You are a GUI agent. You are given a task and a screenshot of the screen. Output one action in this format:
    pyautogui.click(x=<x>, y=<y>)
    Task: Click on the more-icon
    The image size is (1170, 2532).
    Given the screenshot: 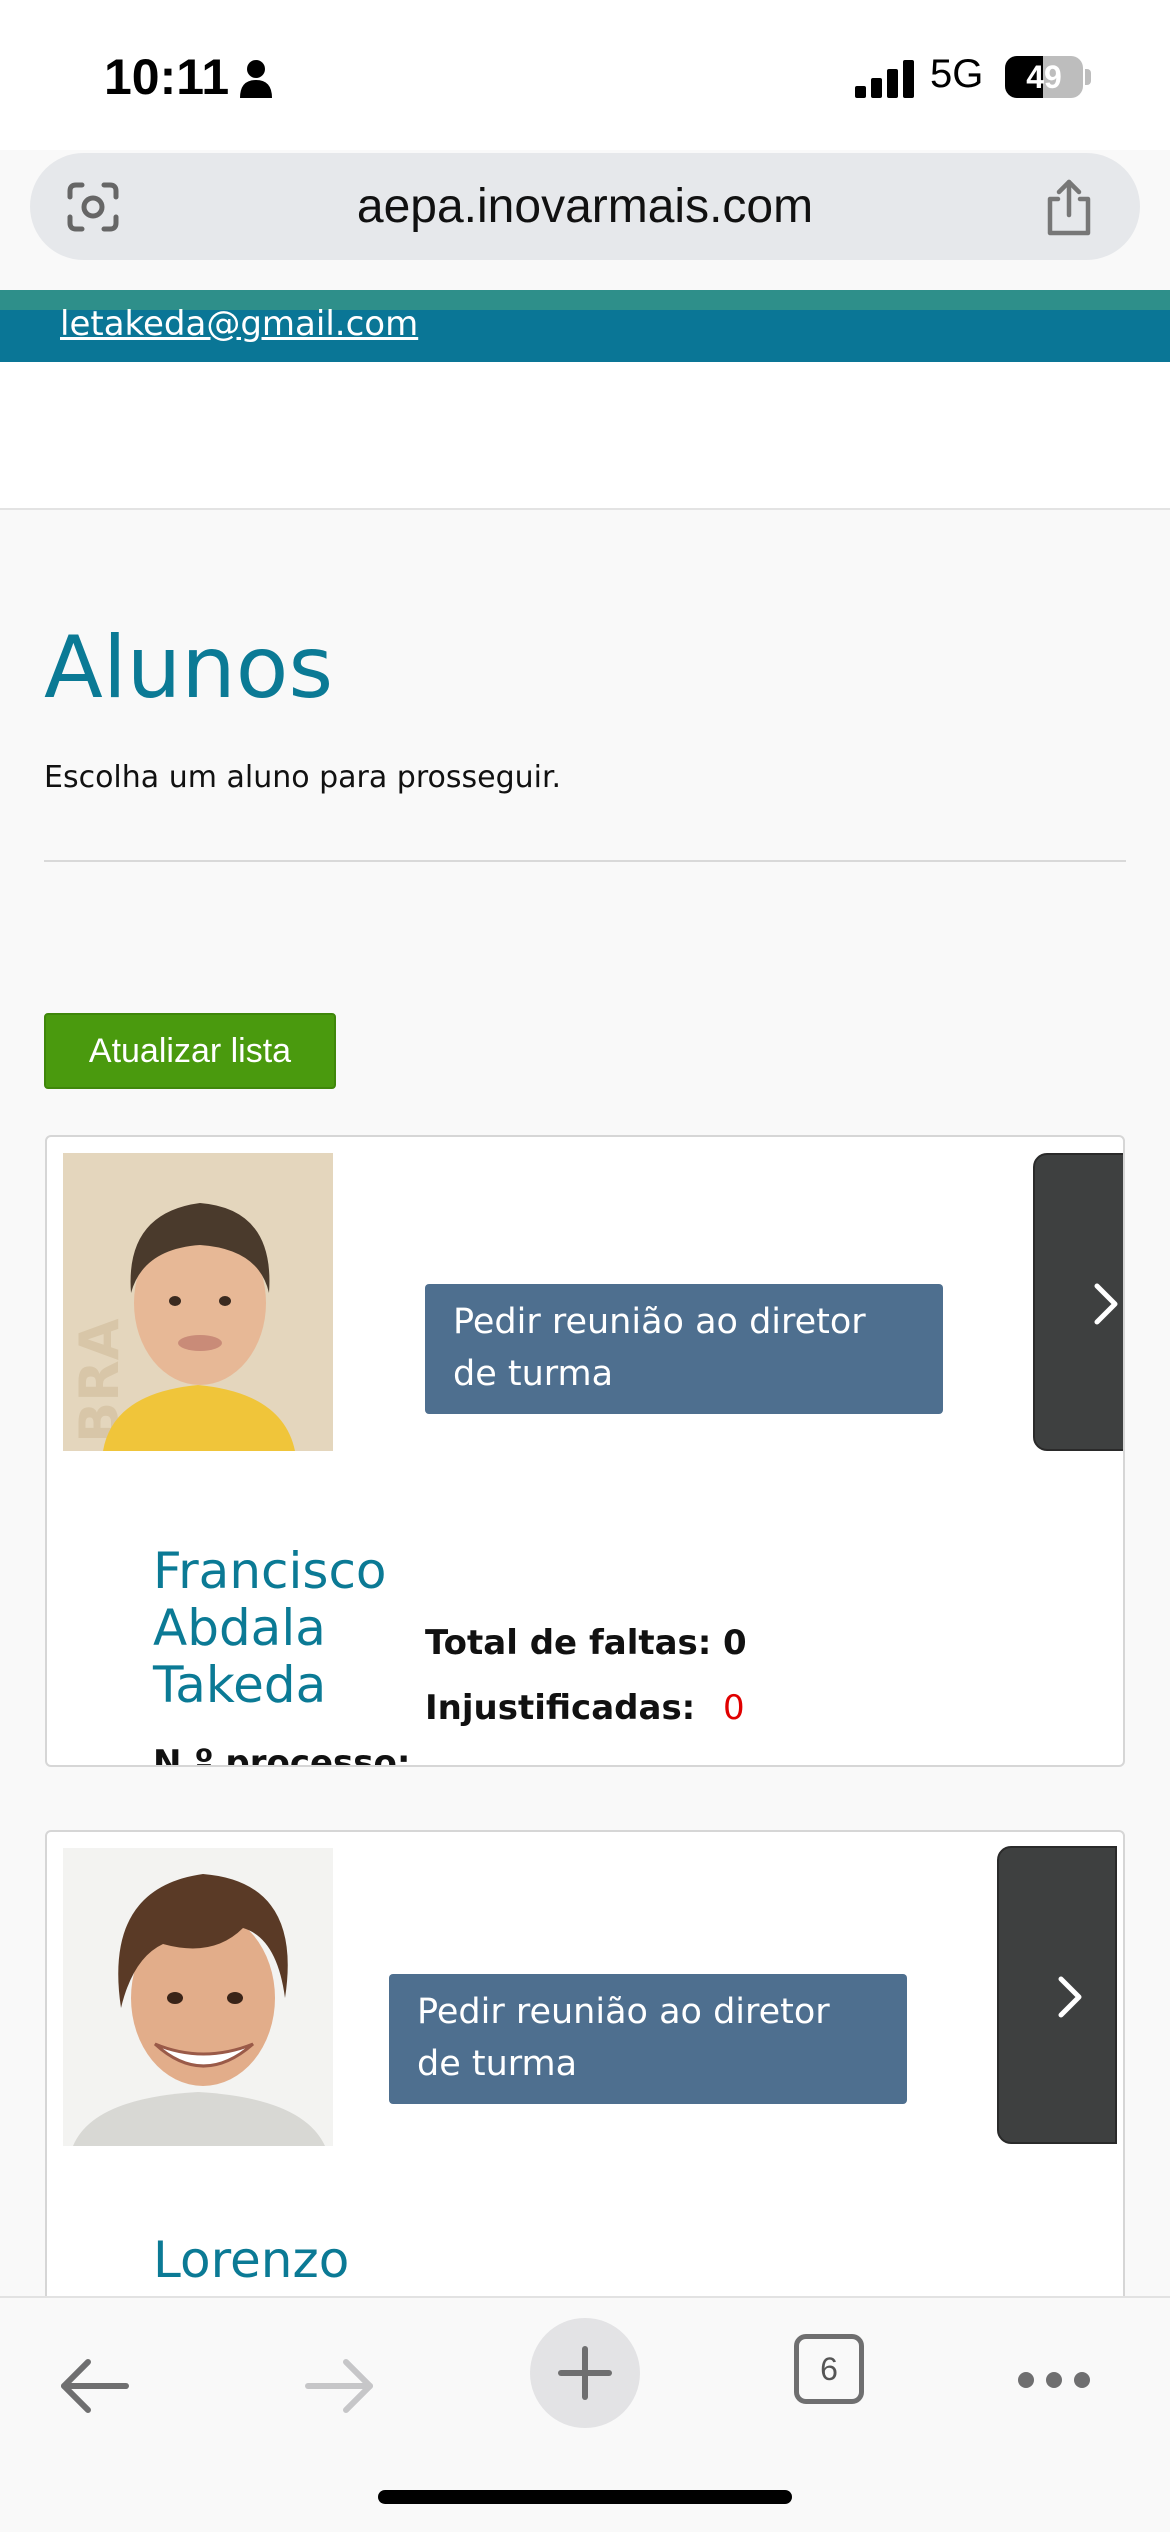 What is the action you would take?
    pyautogui.click(x=1054, y=2380)
    